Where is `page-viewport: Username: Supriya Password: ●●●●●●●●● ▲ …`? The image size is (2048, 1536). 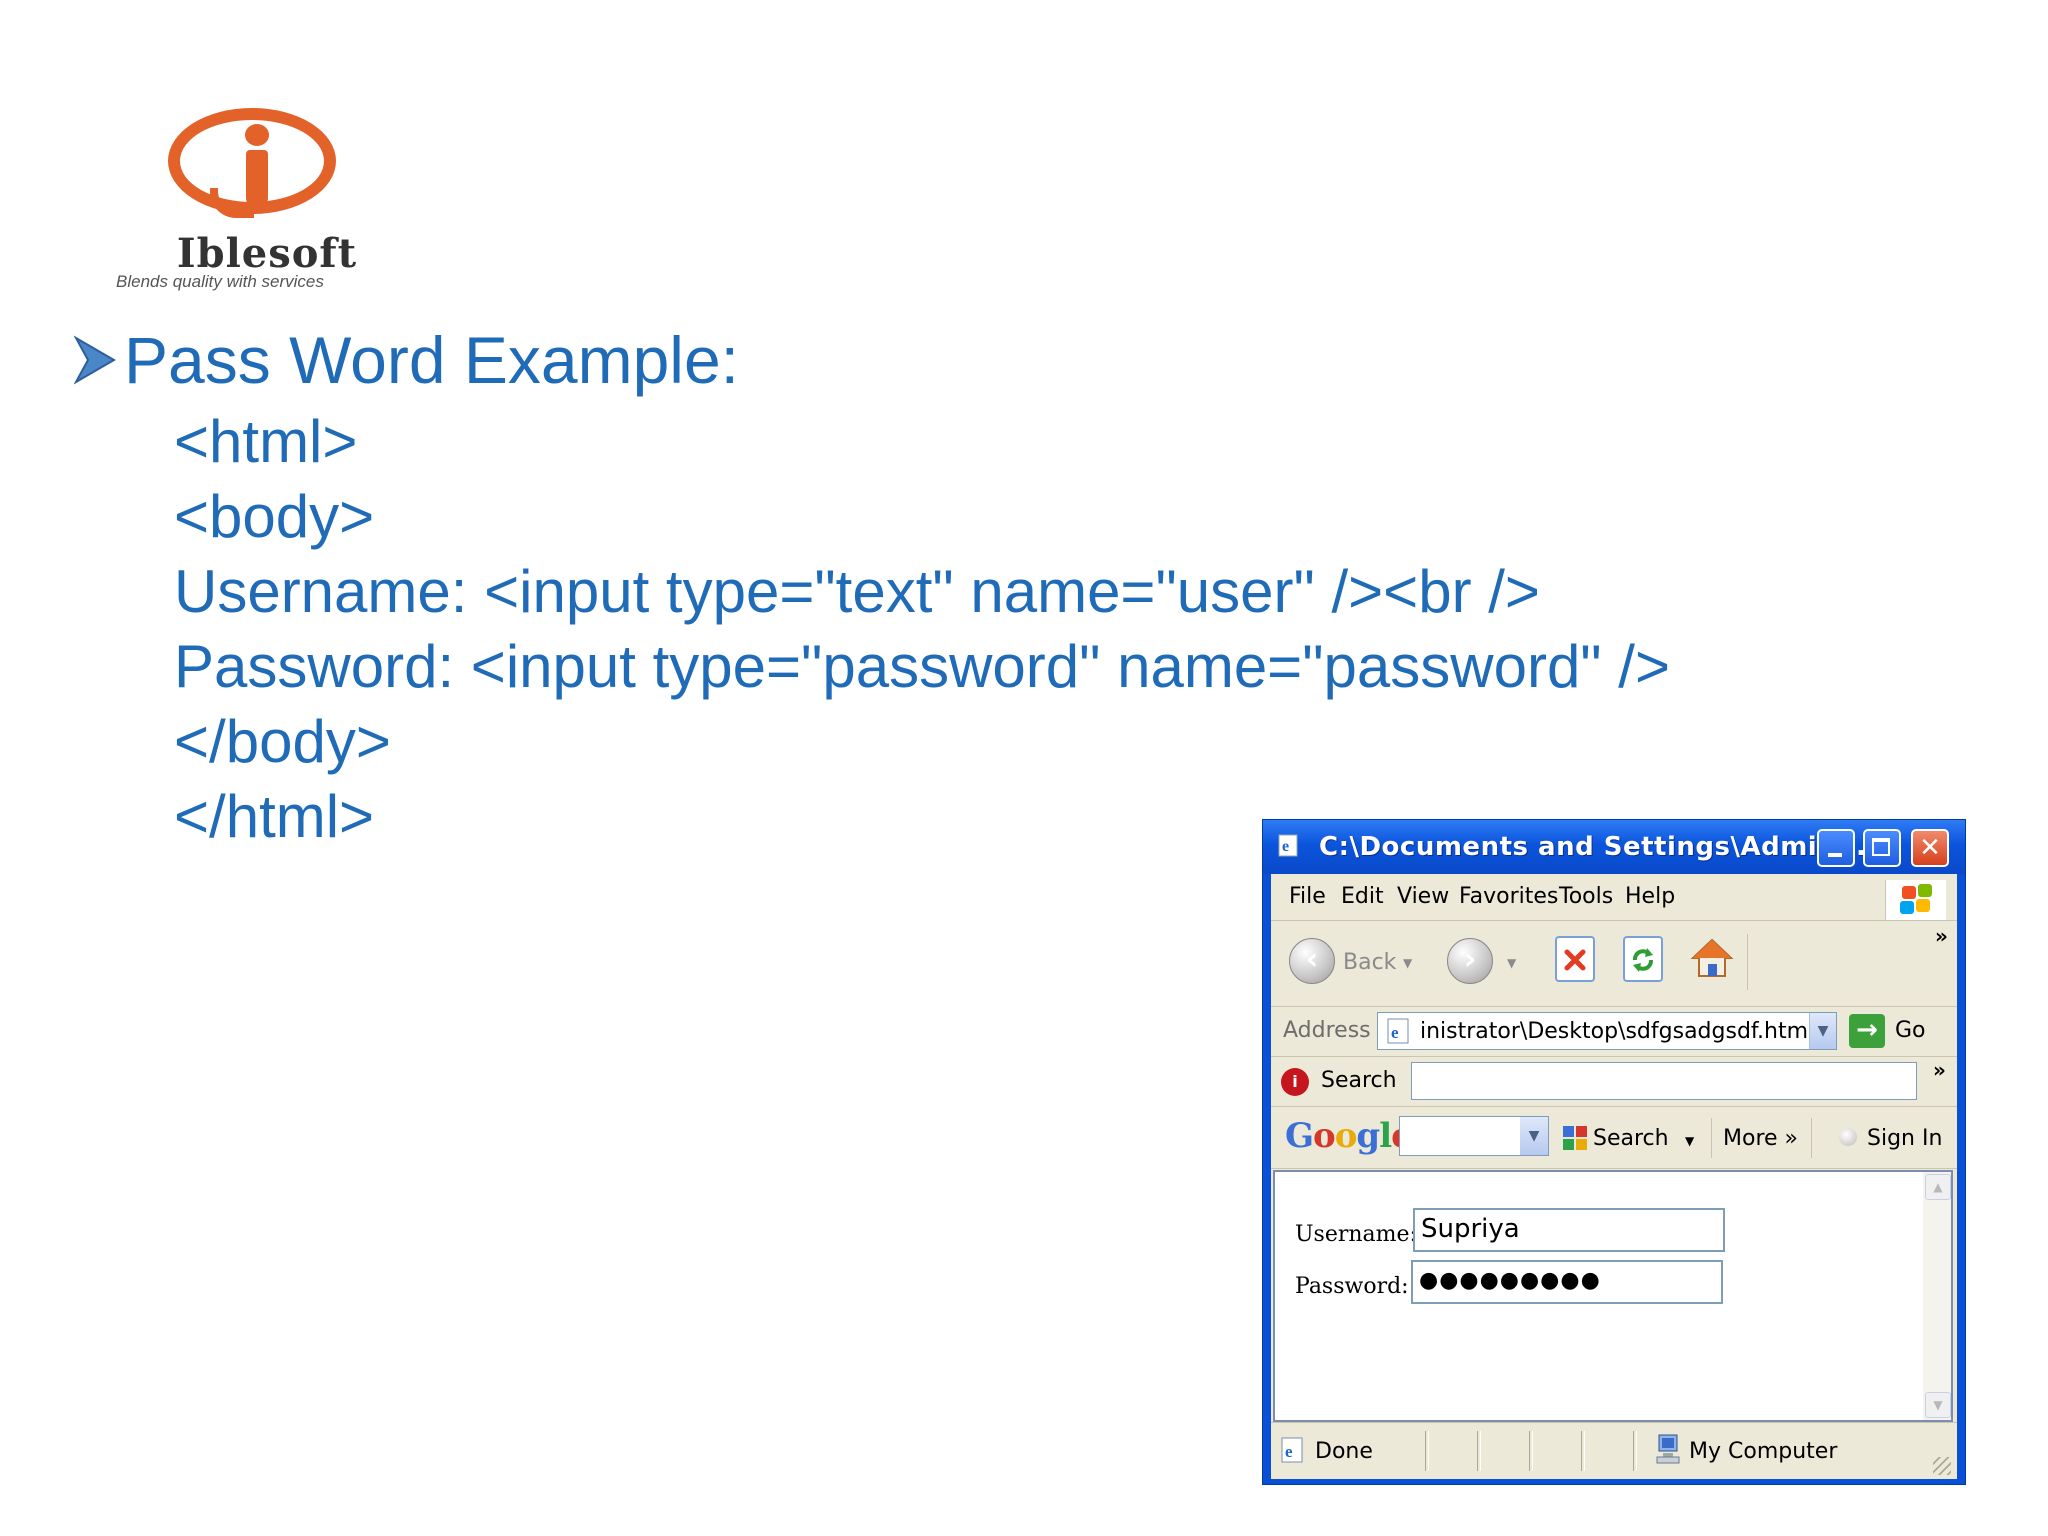 page-viewport: Username: Supriya Password: ●●●●●●●●● ▲ … is located at coordinates (1613, 1296).